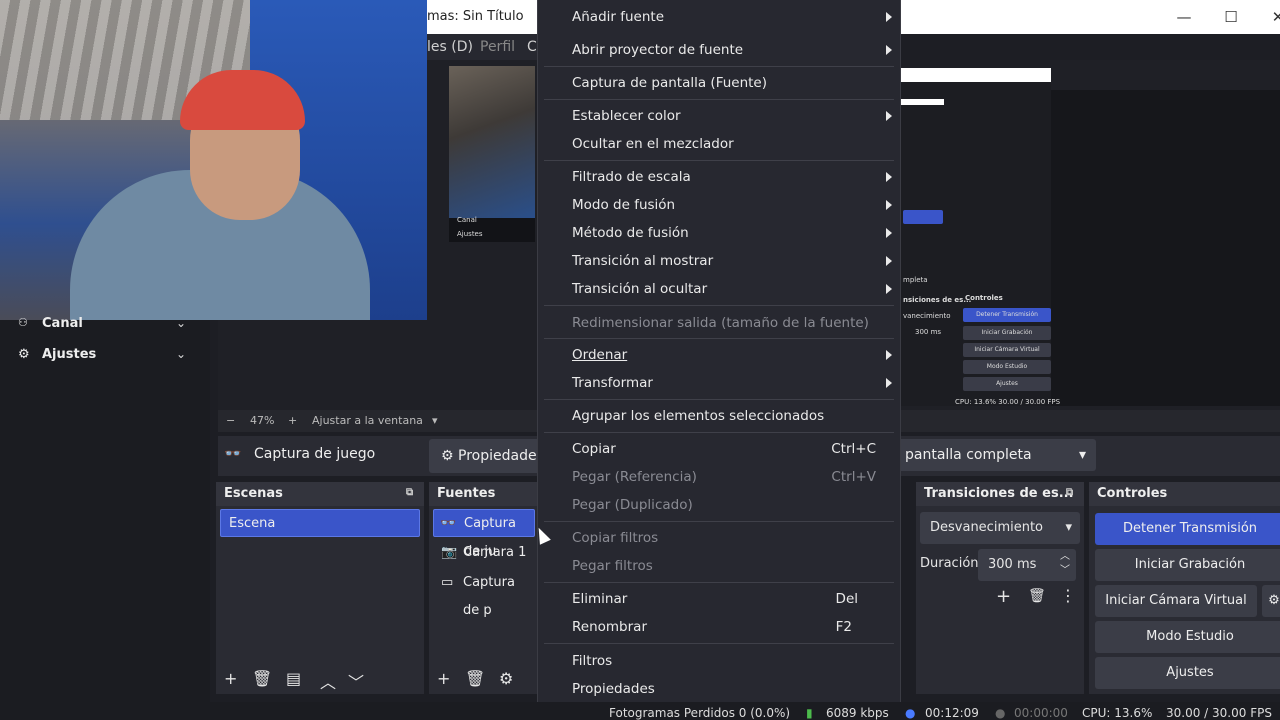 The height and width of the screenshot is (720, 1280). Describe the element at coordinates (736, 383) in the screenshot. I see `menu-item-transform: Transformar` at that location.